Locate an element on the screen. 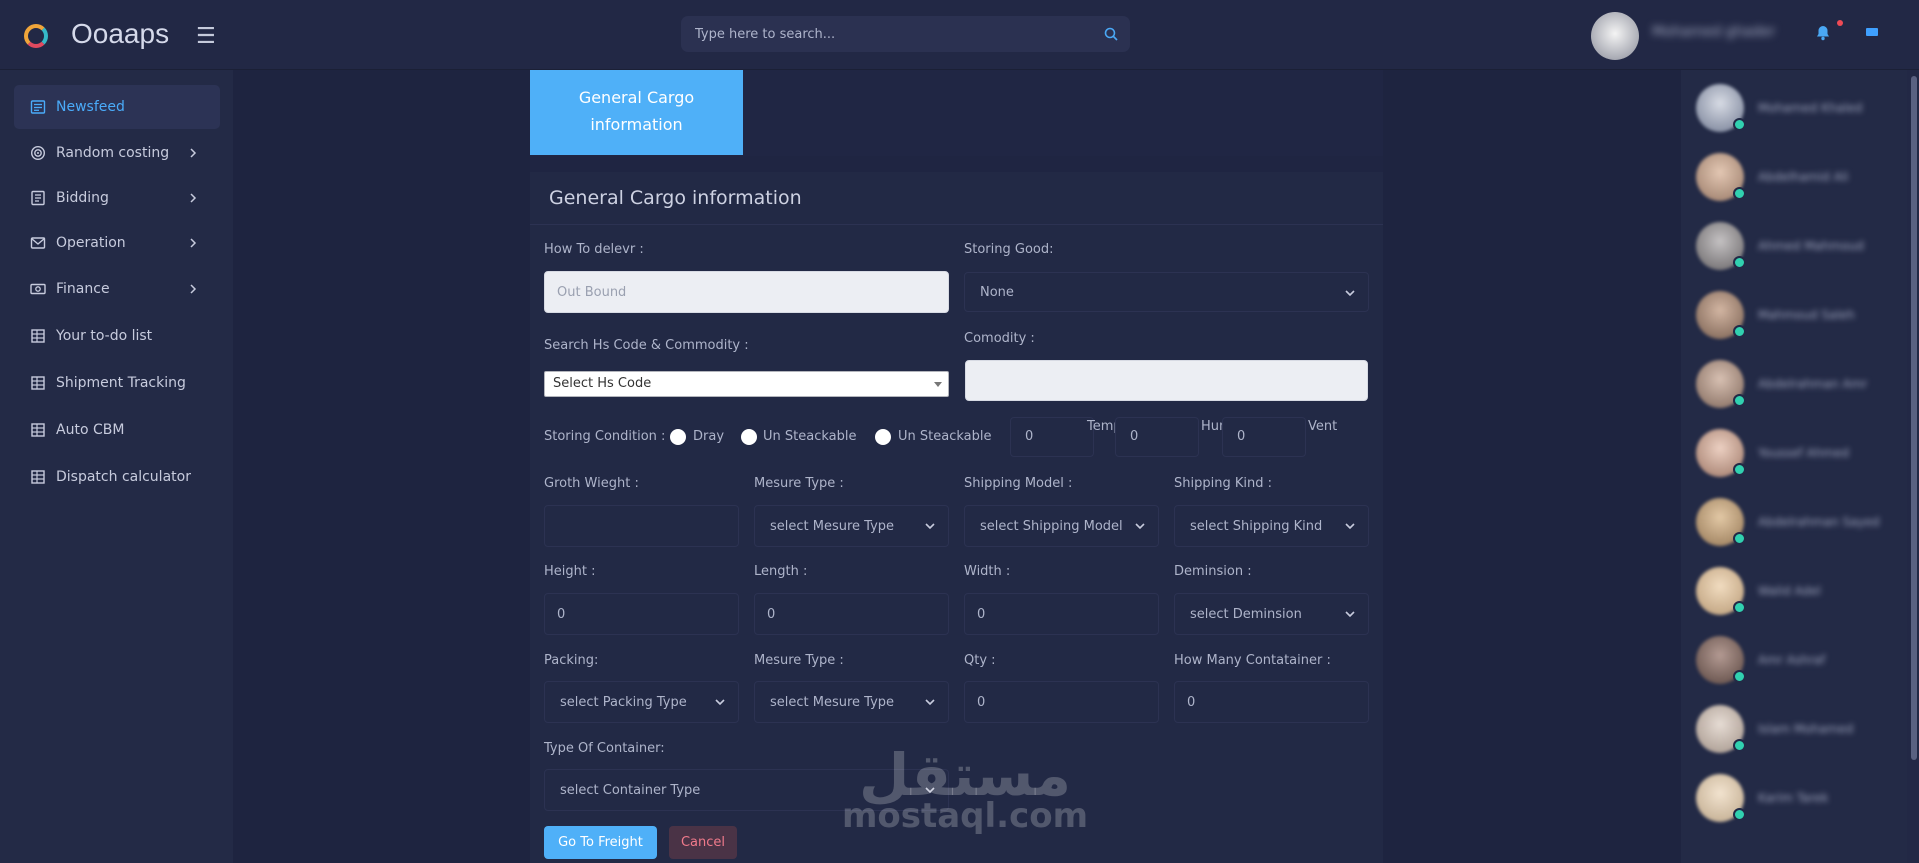  hs-code-value: Select Hs Code is located at coordinates (602, 383).